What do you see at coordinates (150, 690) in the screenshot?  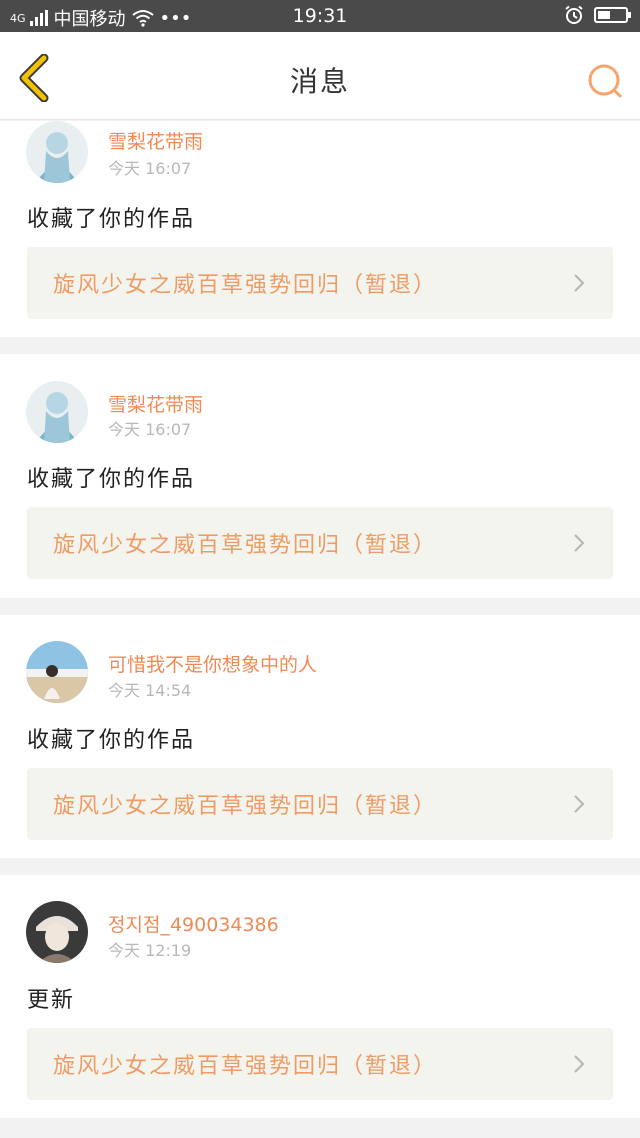 I see `message-time: 今天 14:54` at bounding box center [150, 690].